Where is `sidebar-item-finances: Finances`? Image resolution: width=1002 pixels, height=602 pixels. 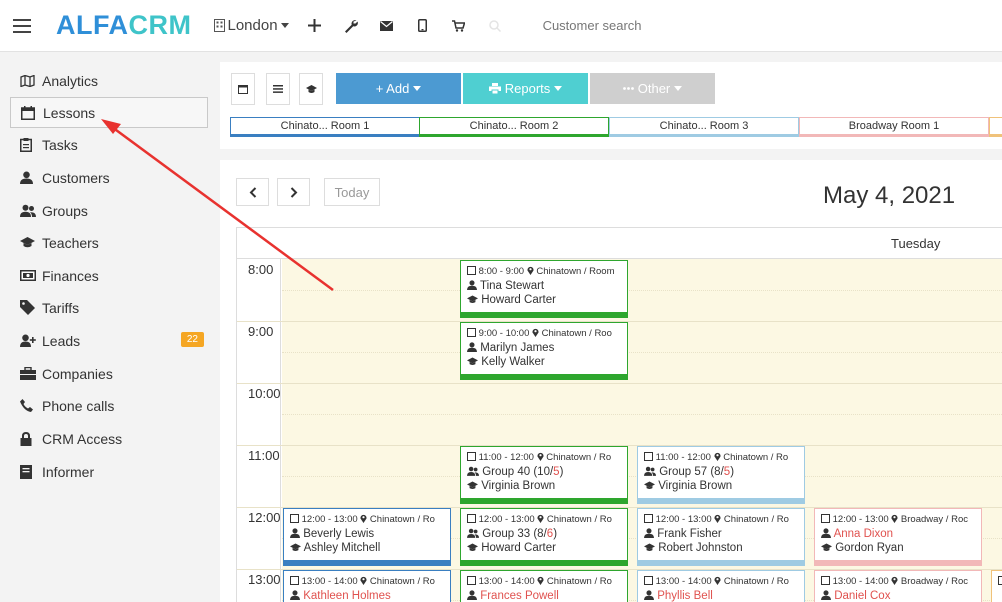 sidebar-item-finances: Finances is located at coordinates (109, 275).